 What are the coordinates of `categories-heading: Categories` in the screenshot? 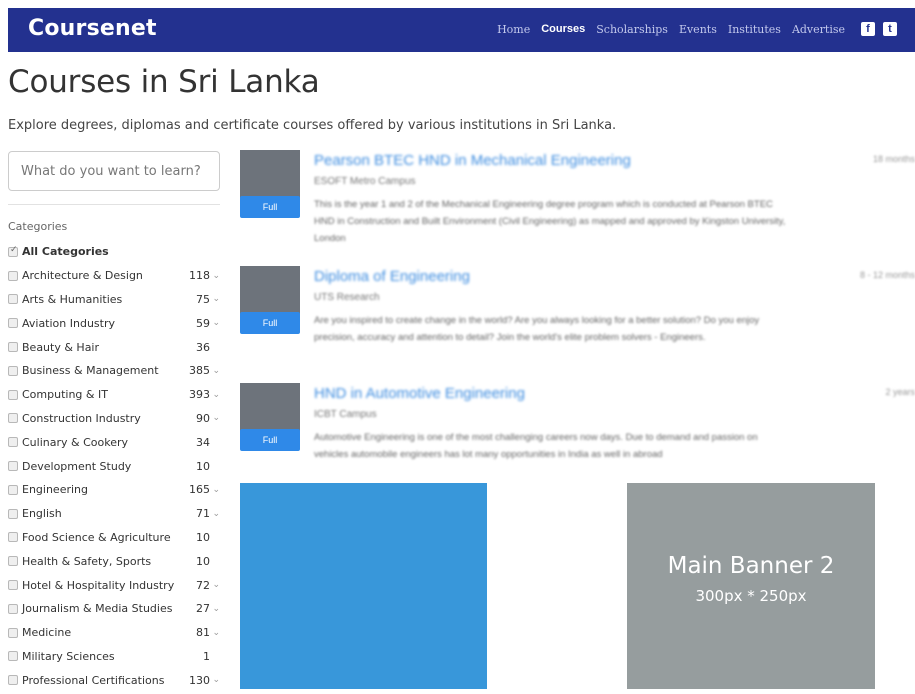 It's located at (38, 226).